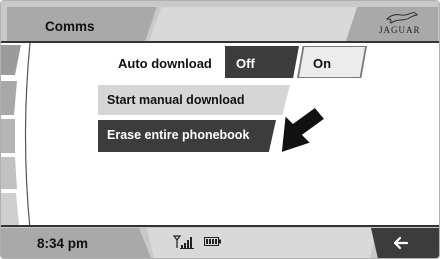  What do you see at coordinates (322, 63) in the screenshot?
I see `on-label: On` at bounding box center [322, 63].